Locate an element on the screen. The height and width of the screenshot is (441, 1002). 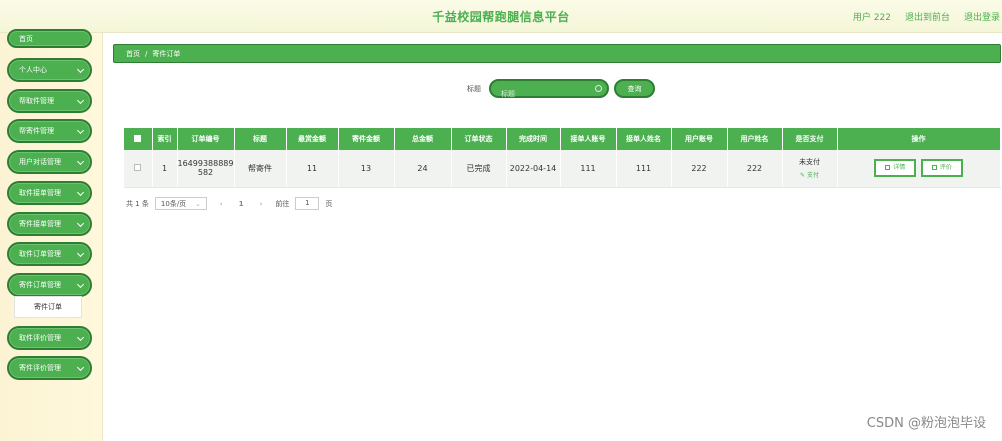
select-all-checkbox is located at coordinates (138, 138).